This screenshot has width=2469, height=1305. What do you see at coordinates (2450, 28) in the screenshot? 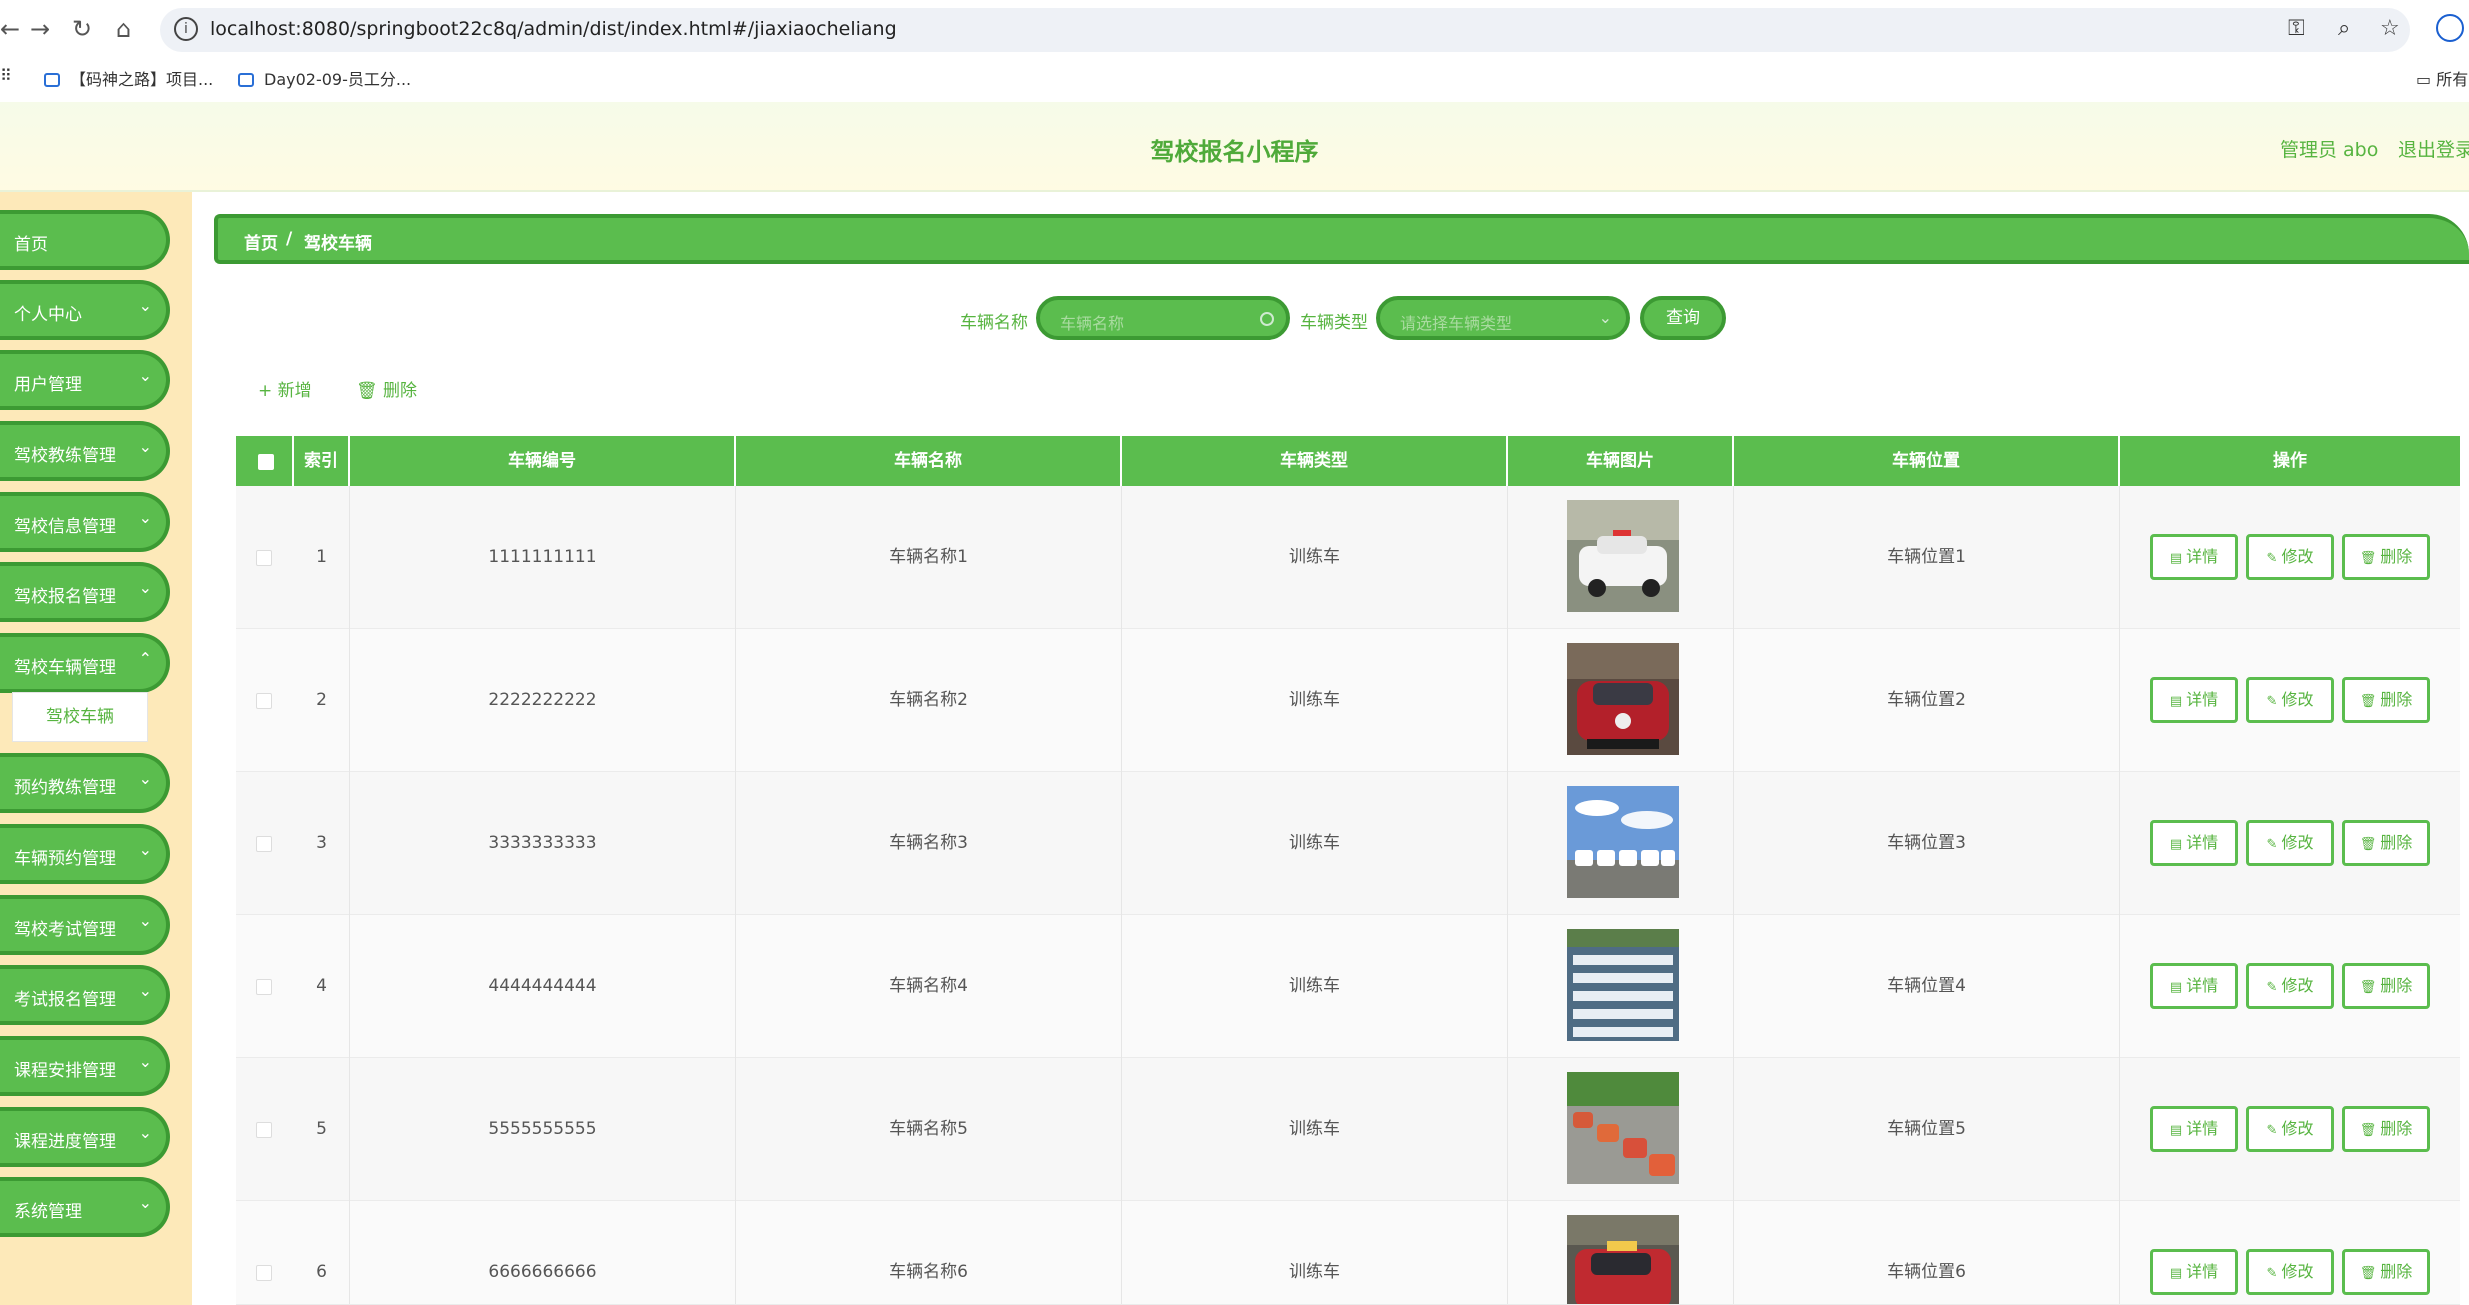
I see `profile-icon` at bounding box center [2450, 28].